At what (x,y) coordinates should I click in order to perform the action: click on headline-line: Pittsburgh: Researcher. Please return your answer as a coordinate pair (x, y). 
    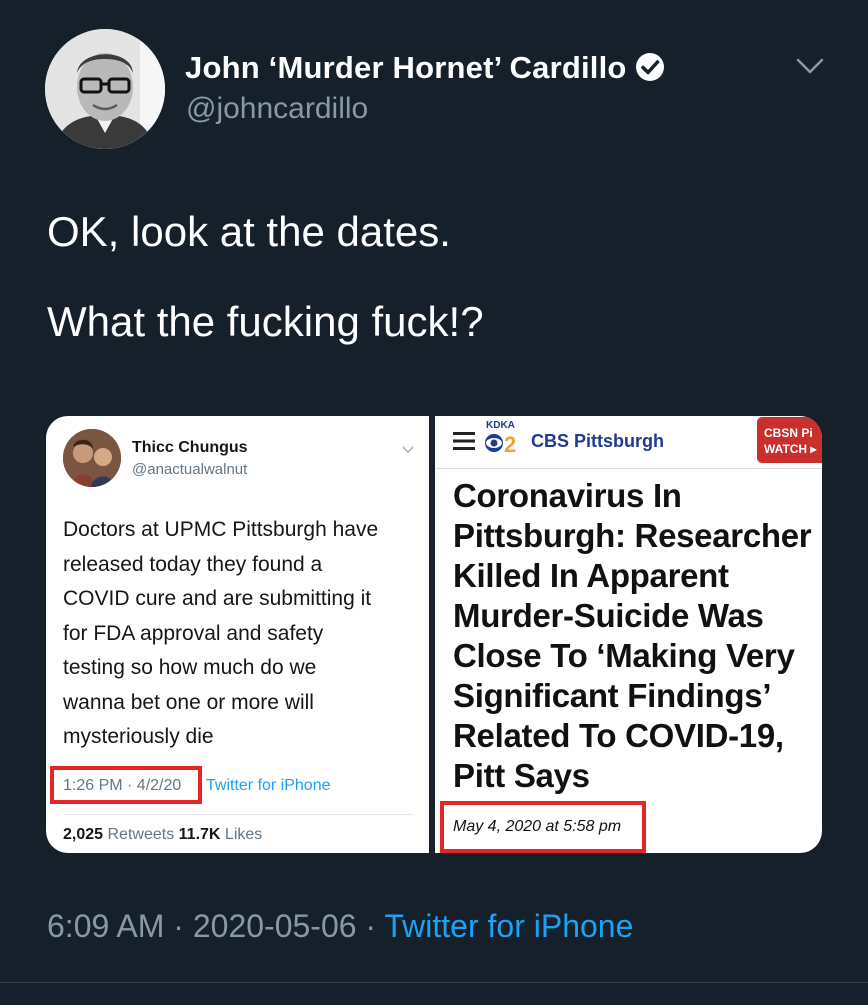
    Looking at the image, I should click on (632, 535).